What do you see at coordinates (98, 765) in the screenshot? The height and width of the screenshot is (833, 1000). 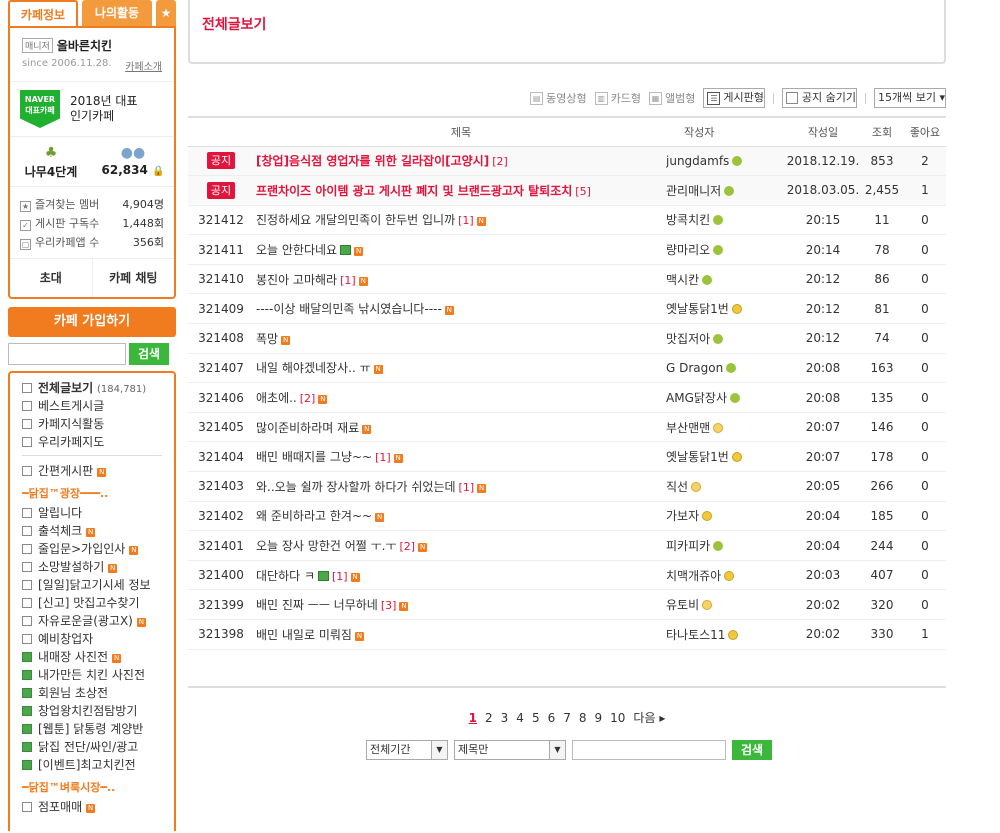 I see `menu-item: [이벤트]최고치킨전` at bounding box center [98, 765].